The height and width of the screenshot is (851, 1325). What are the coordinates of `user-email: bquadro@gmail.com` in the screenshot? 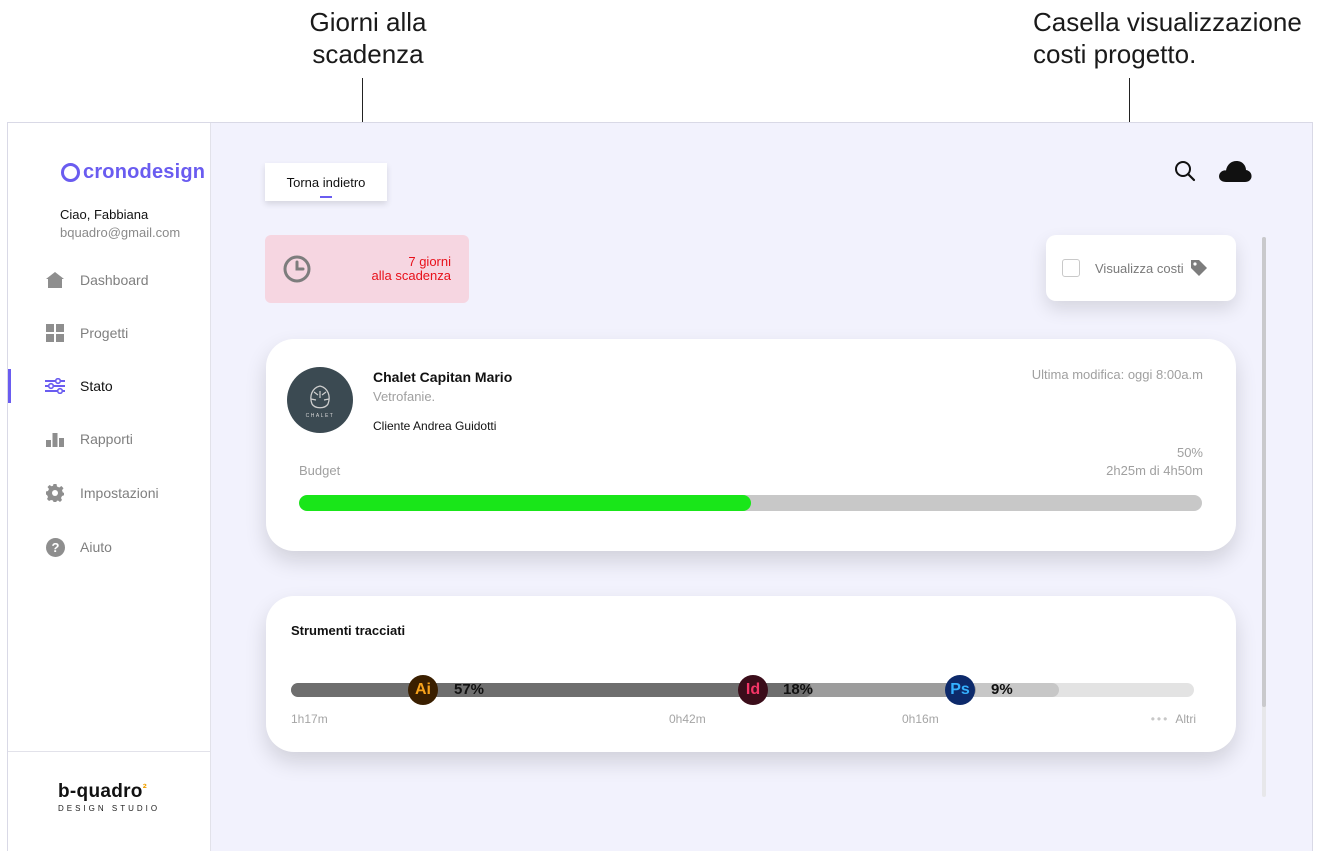 It's located at (120, 232).